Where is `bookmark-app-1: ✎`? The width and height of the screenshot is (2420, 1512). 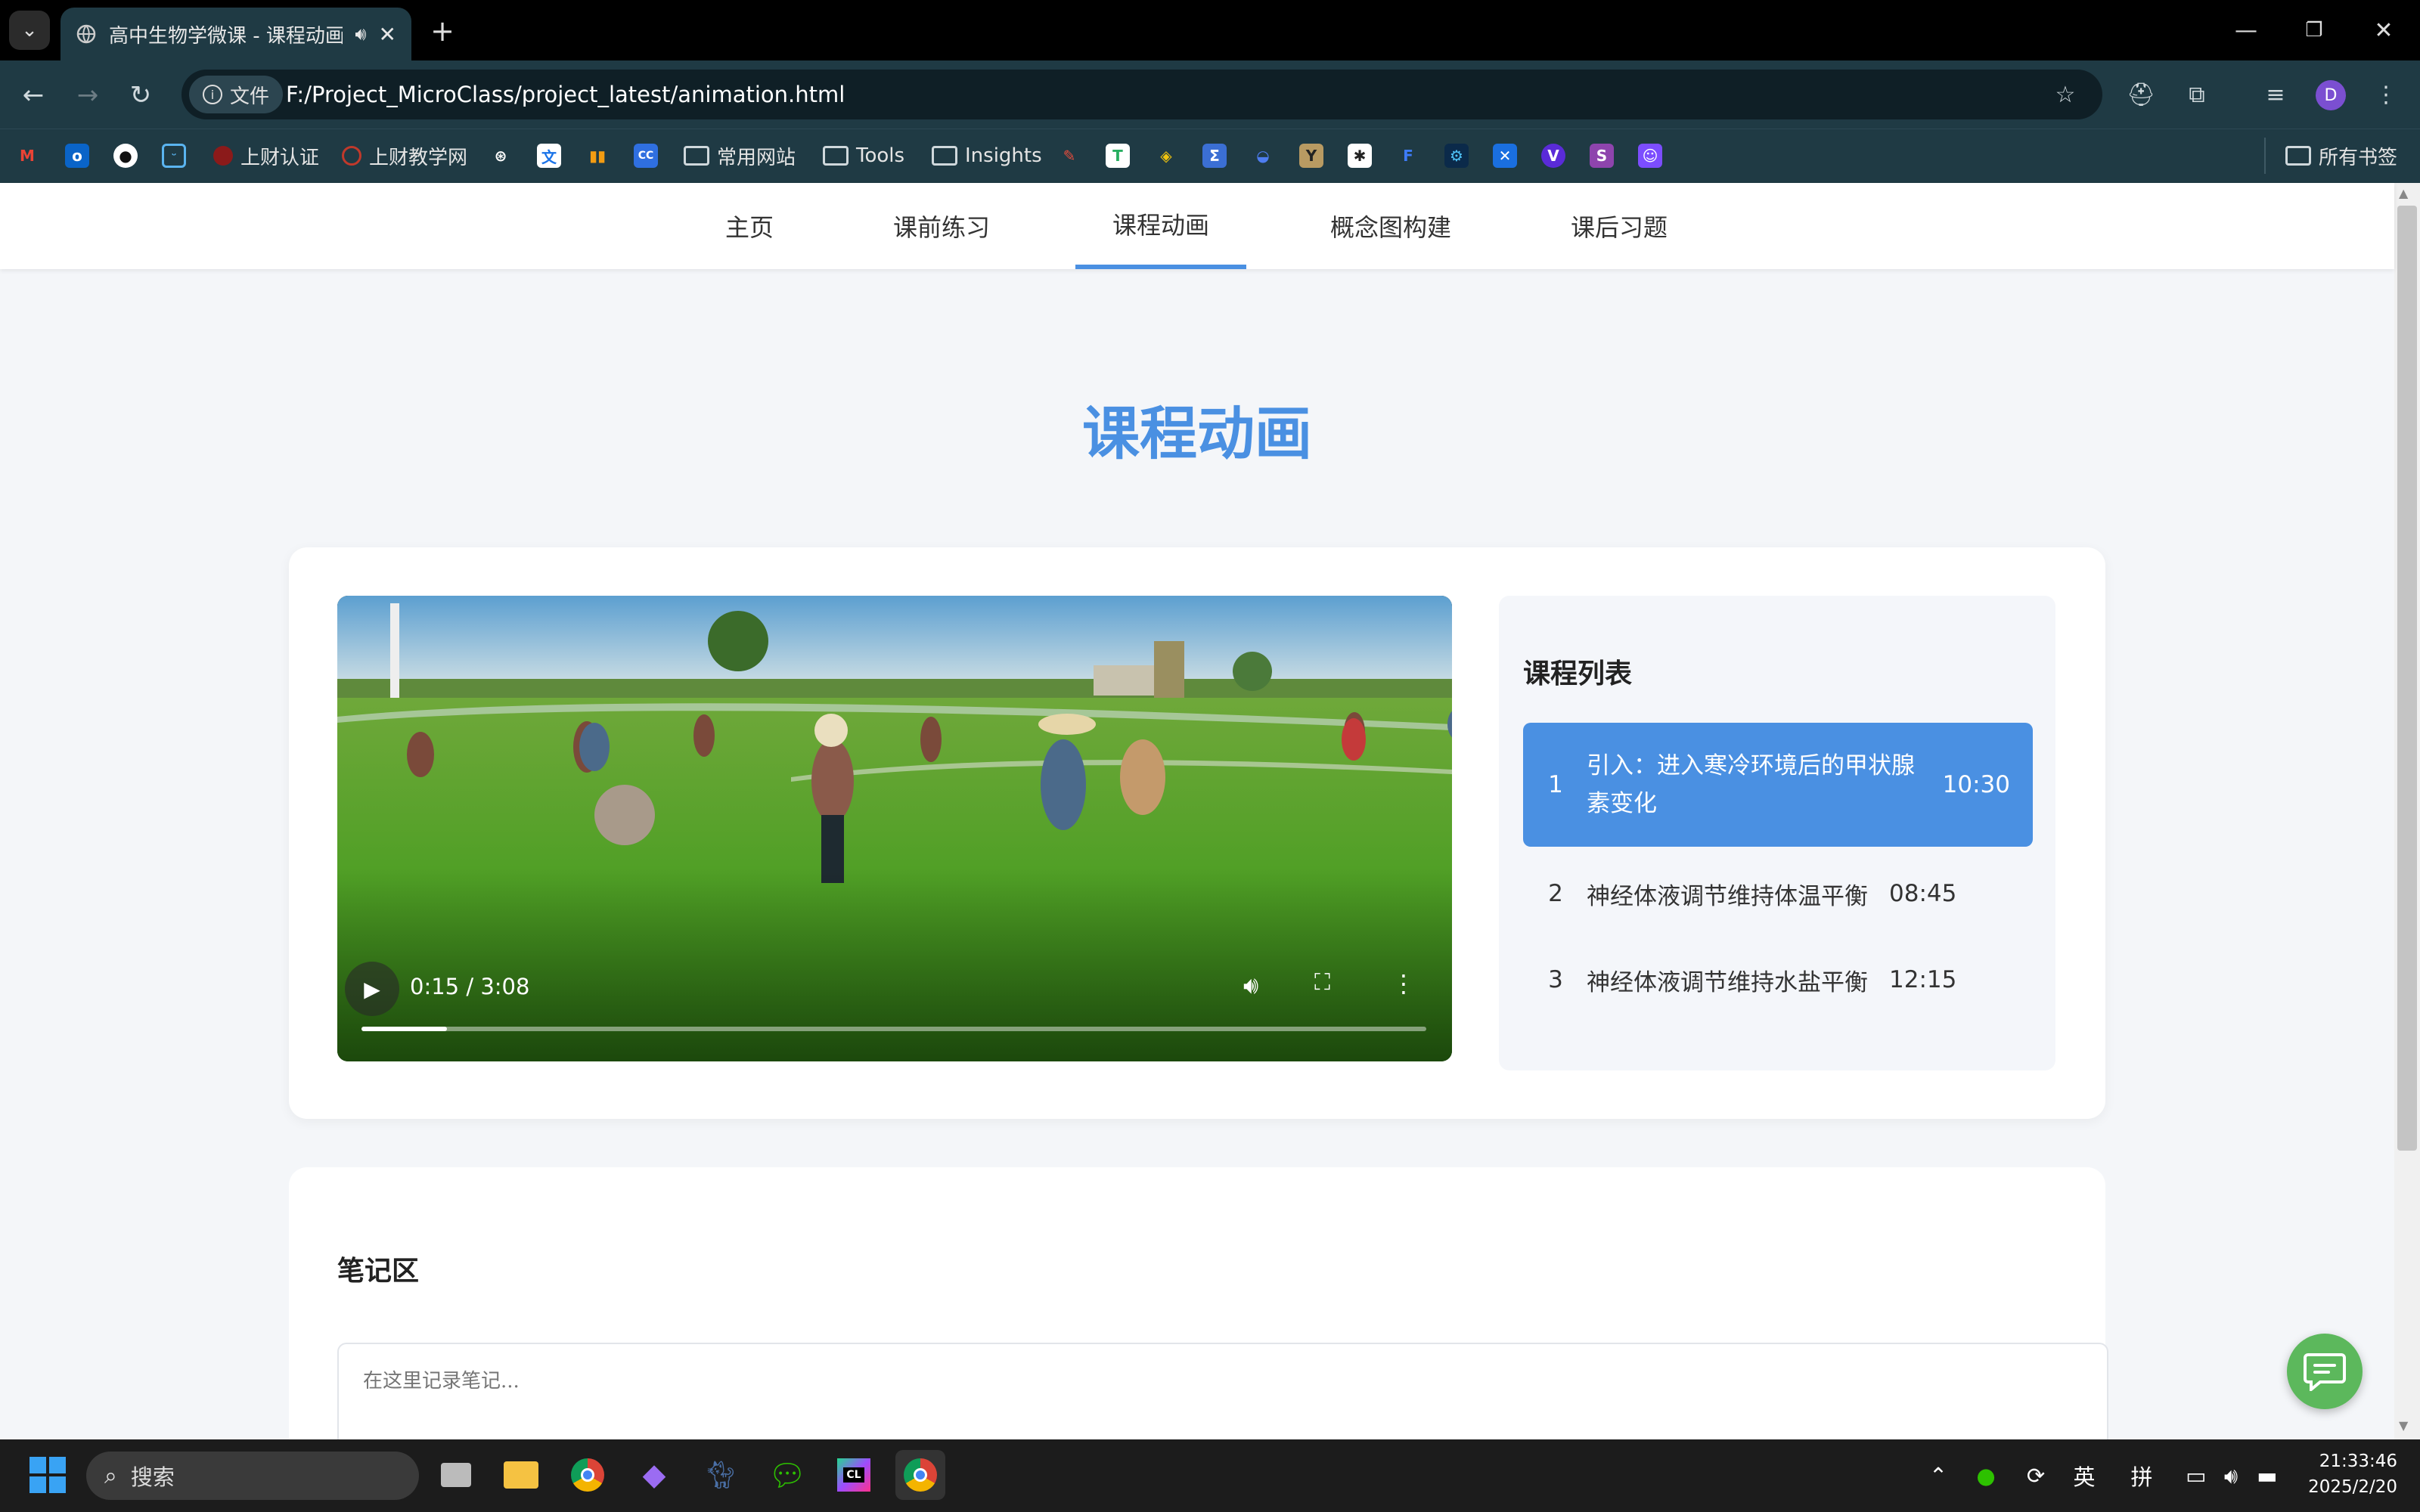 bookmark-app-1: ✎ is located at coordinates (1069, 156).